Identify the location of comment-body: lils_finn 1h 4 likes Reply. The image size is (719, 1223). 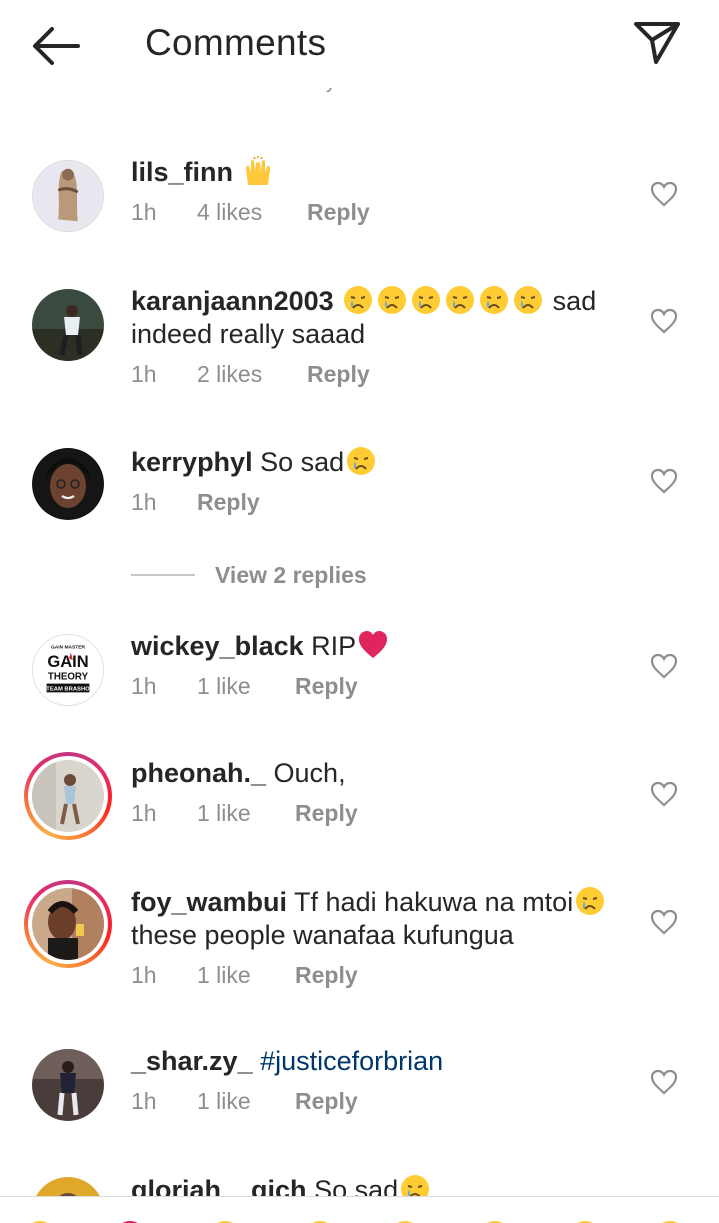
(381, 190).